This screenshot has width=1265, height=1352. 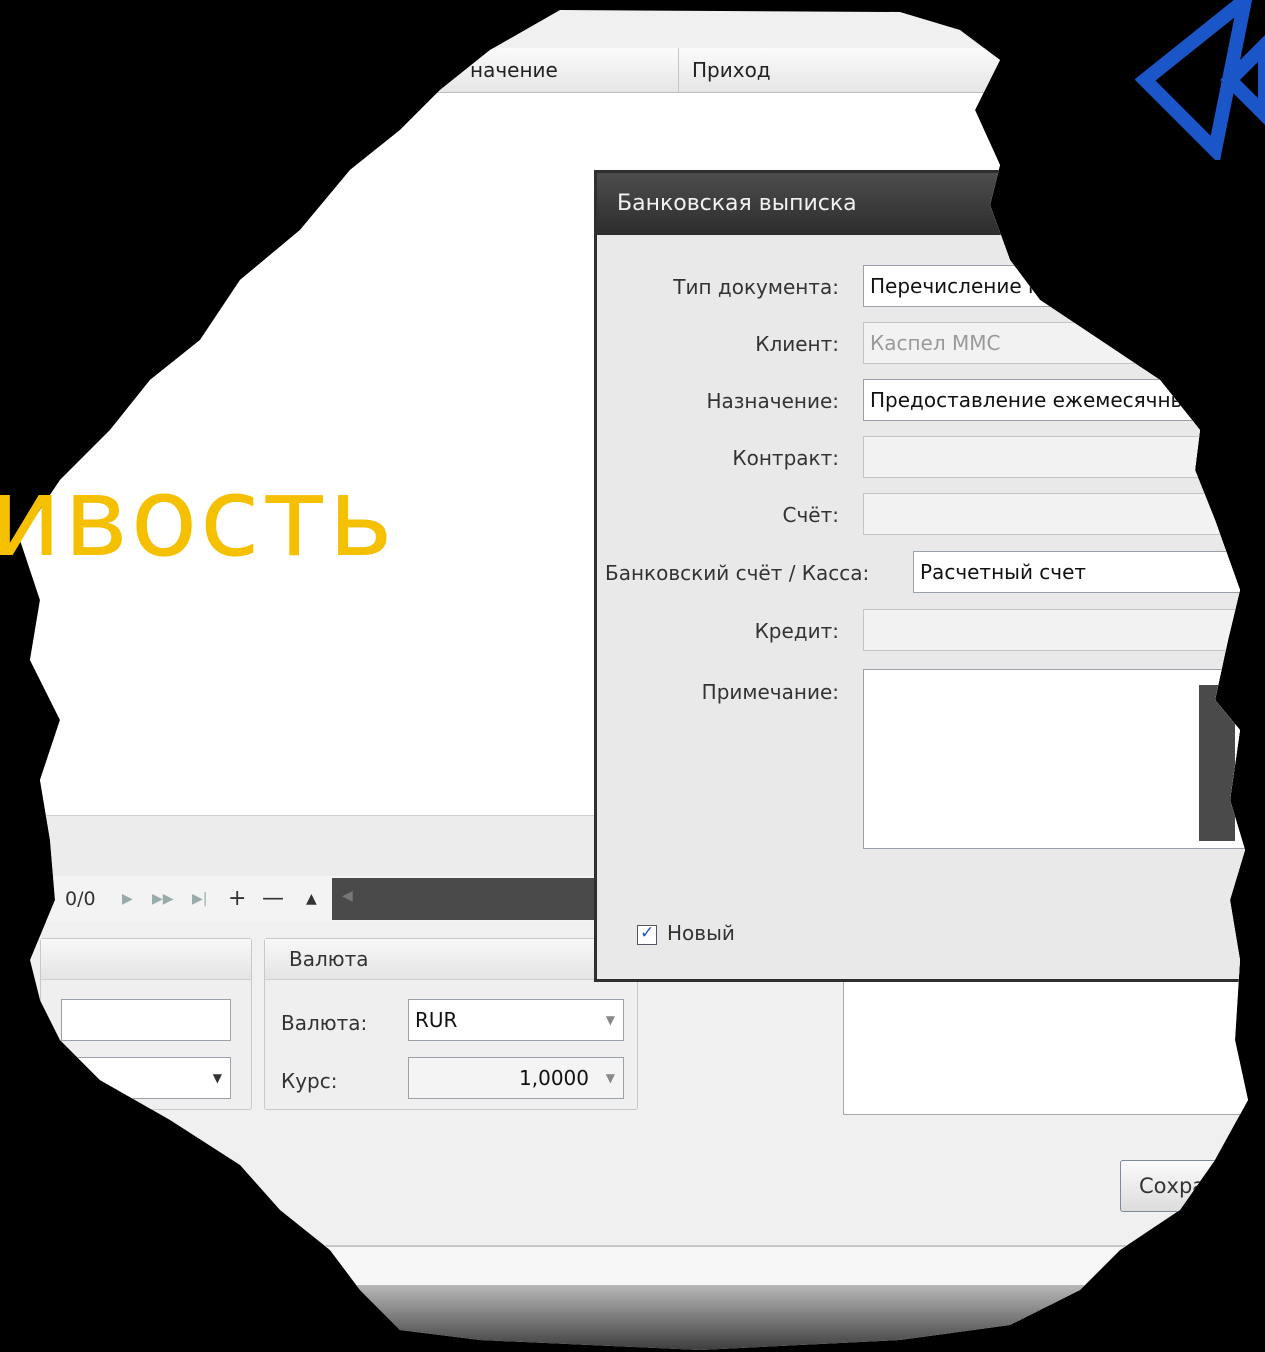 I want to click on column-separator, so click(x=678, y=70).